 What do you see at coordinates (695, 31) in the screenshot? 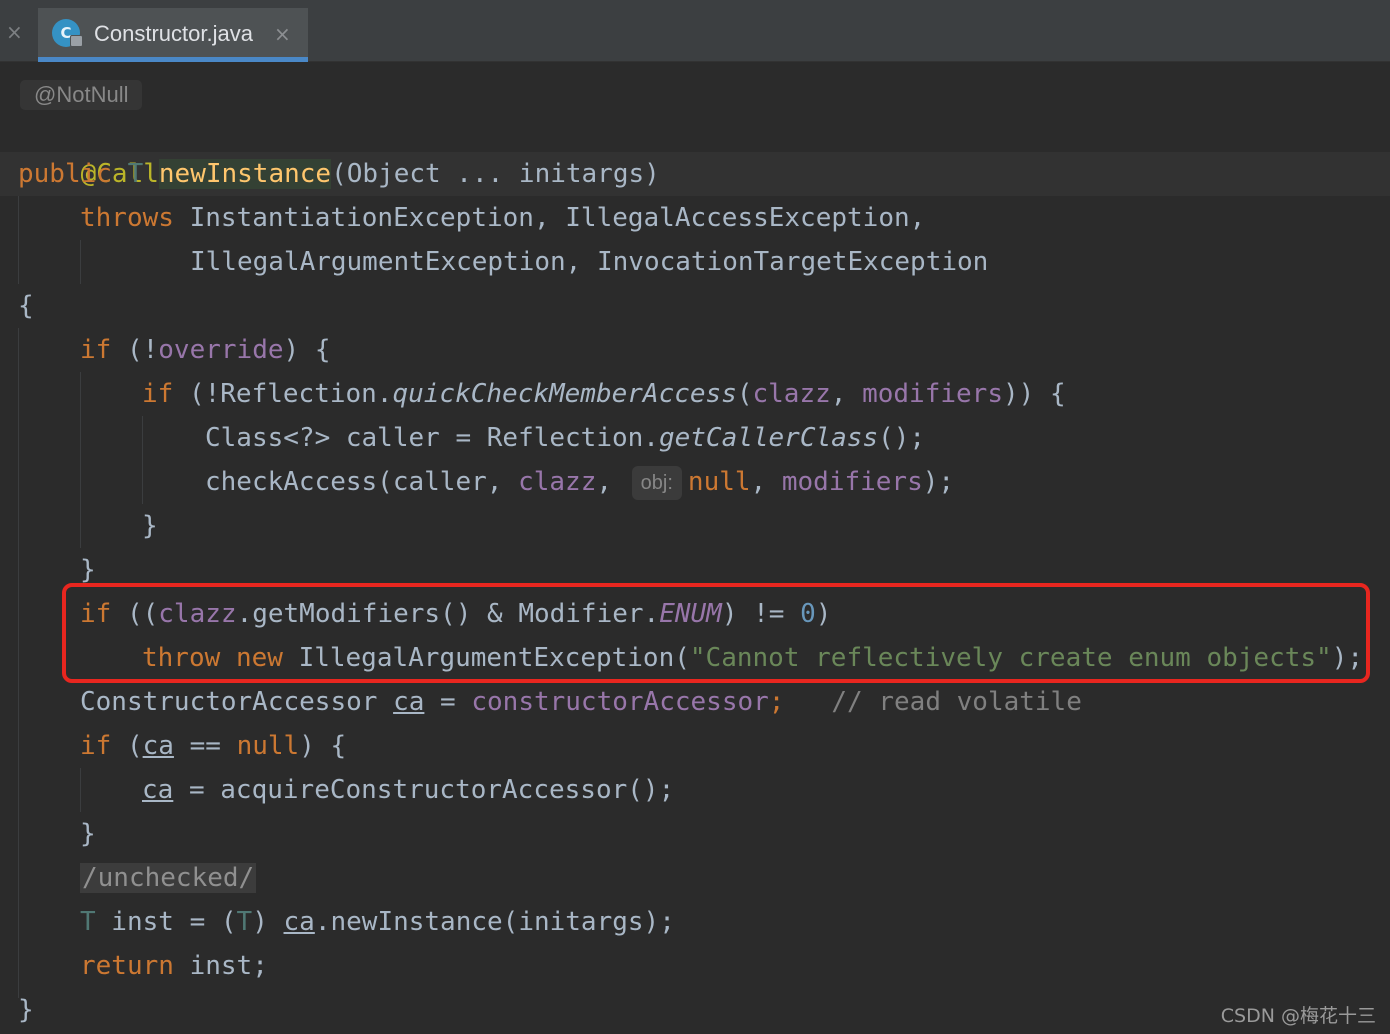
I see `editor-tab-bar: × C Constructor.java ×` at bounding box center [695, 31].